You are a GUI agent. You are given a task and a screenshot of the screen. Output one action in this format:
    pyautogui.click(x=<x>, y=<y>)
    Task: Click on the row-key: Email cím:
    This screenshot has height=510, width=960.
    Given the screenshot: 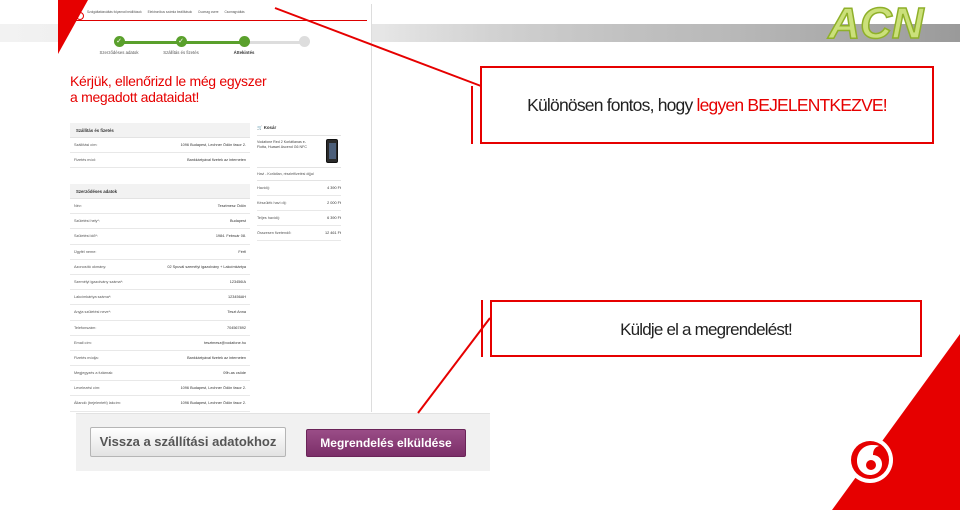 What is the action you would take?
    pyautogui.click(x=83, y=342)
    